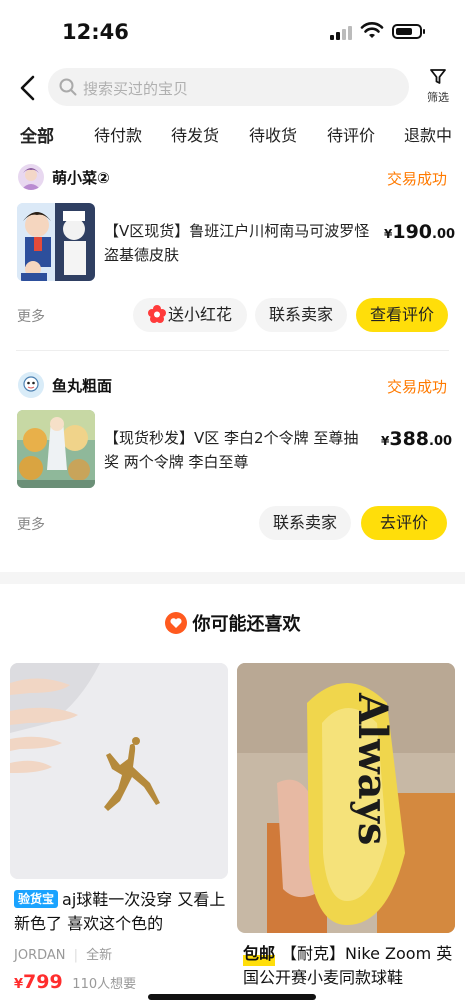 Image resolution: width=465 pixels, height=1008 pixels. I want to click on status-bar: 12:46, so click(232, 30).